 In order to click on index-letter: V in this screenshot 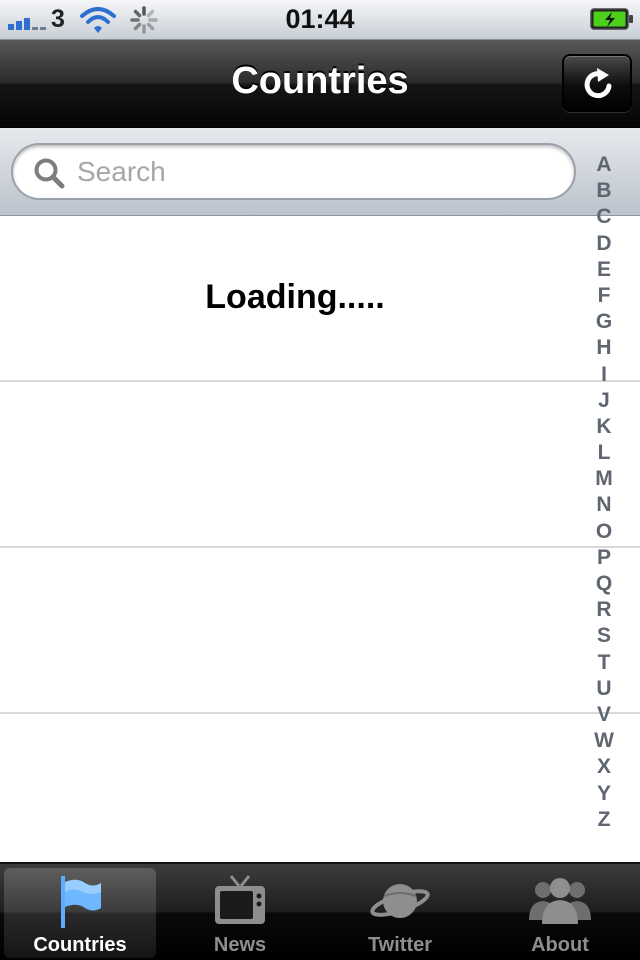, I will do `click(604, 715)`.